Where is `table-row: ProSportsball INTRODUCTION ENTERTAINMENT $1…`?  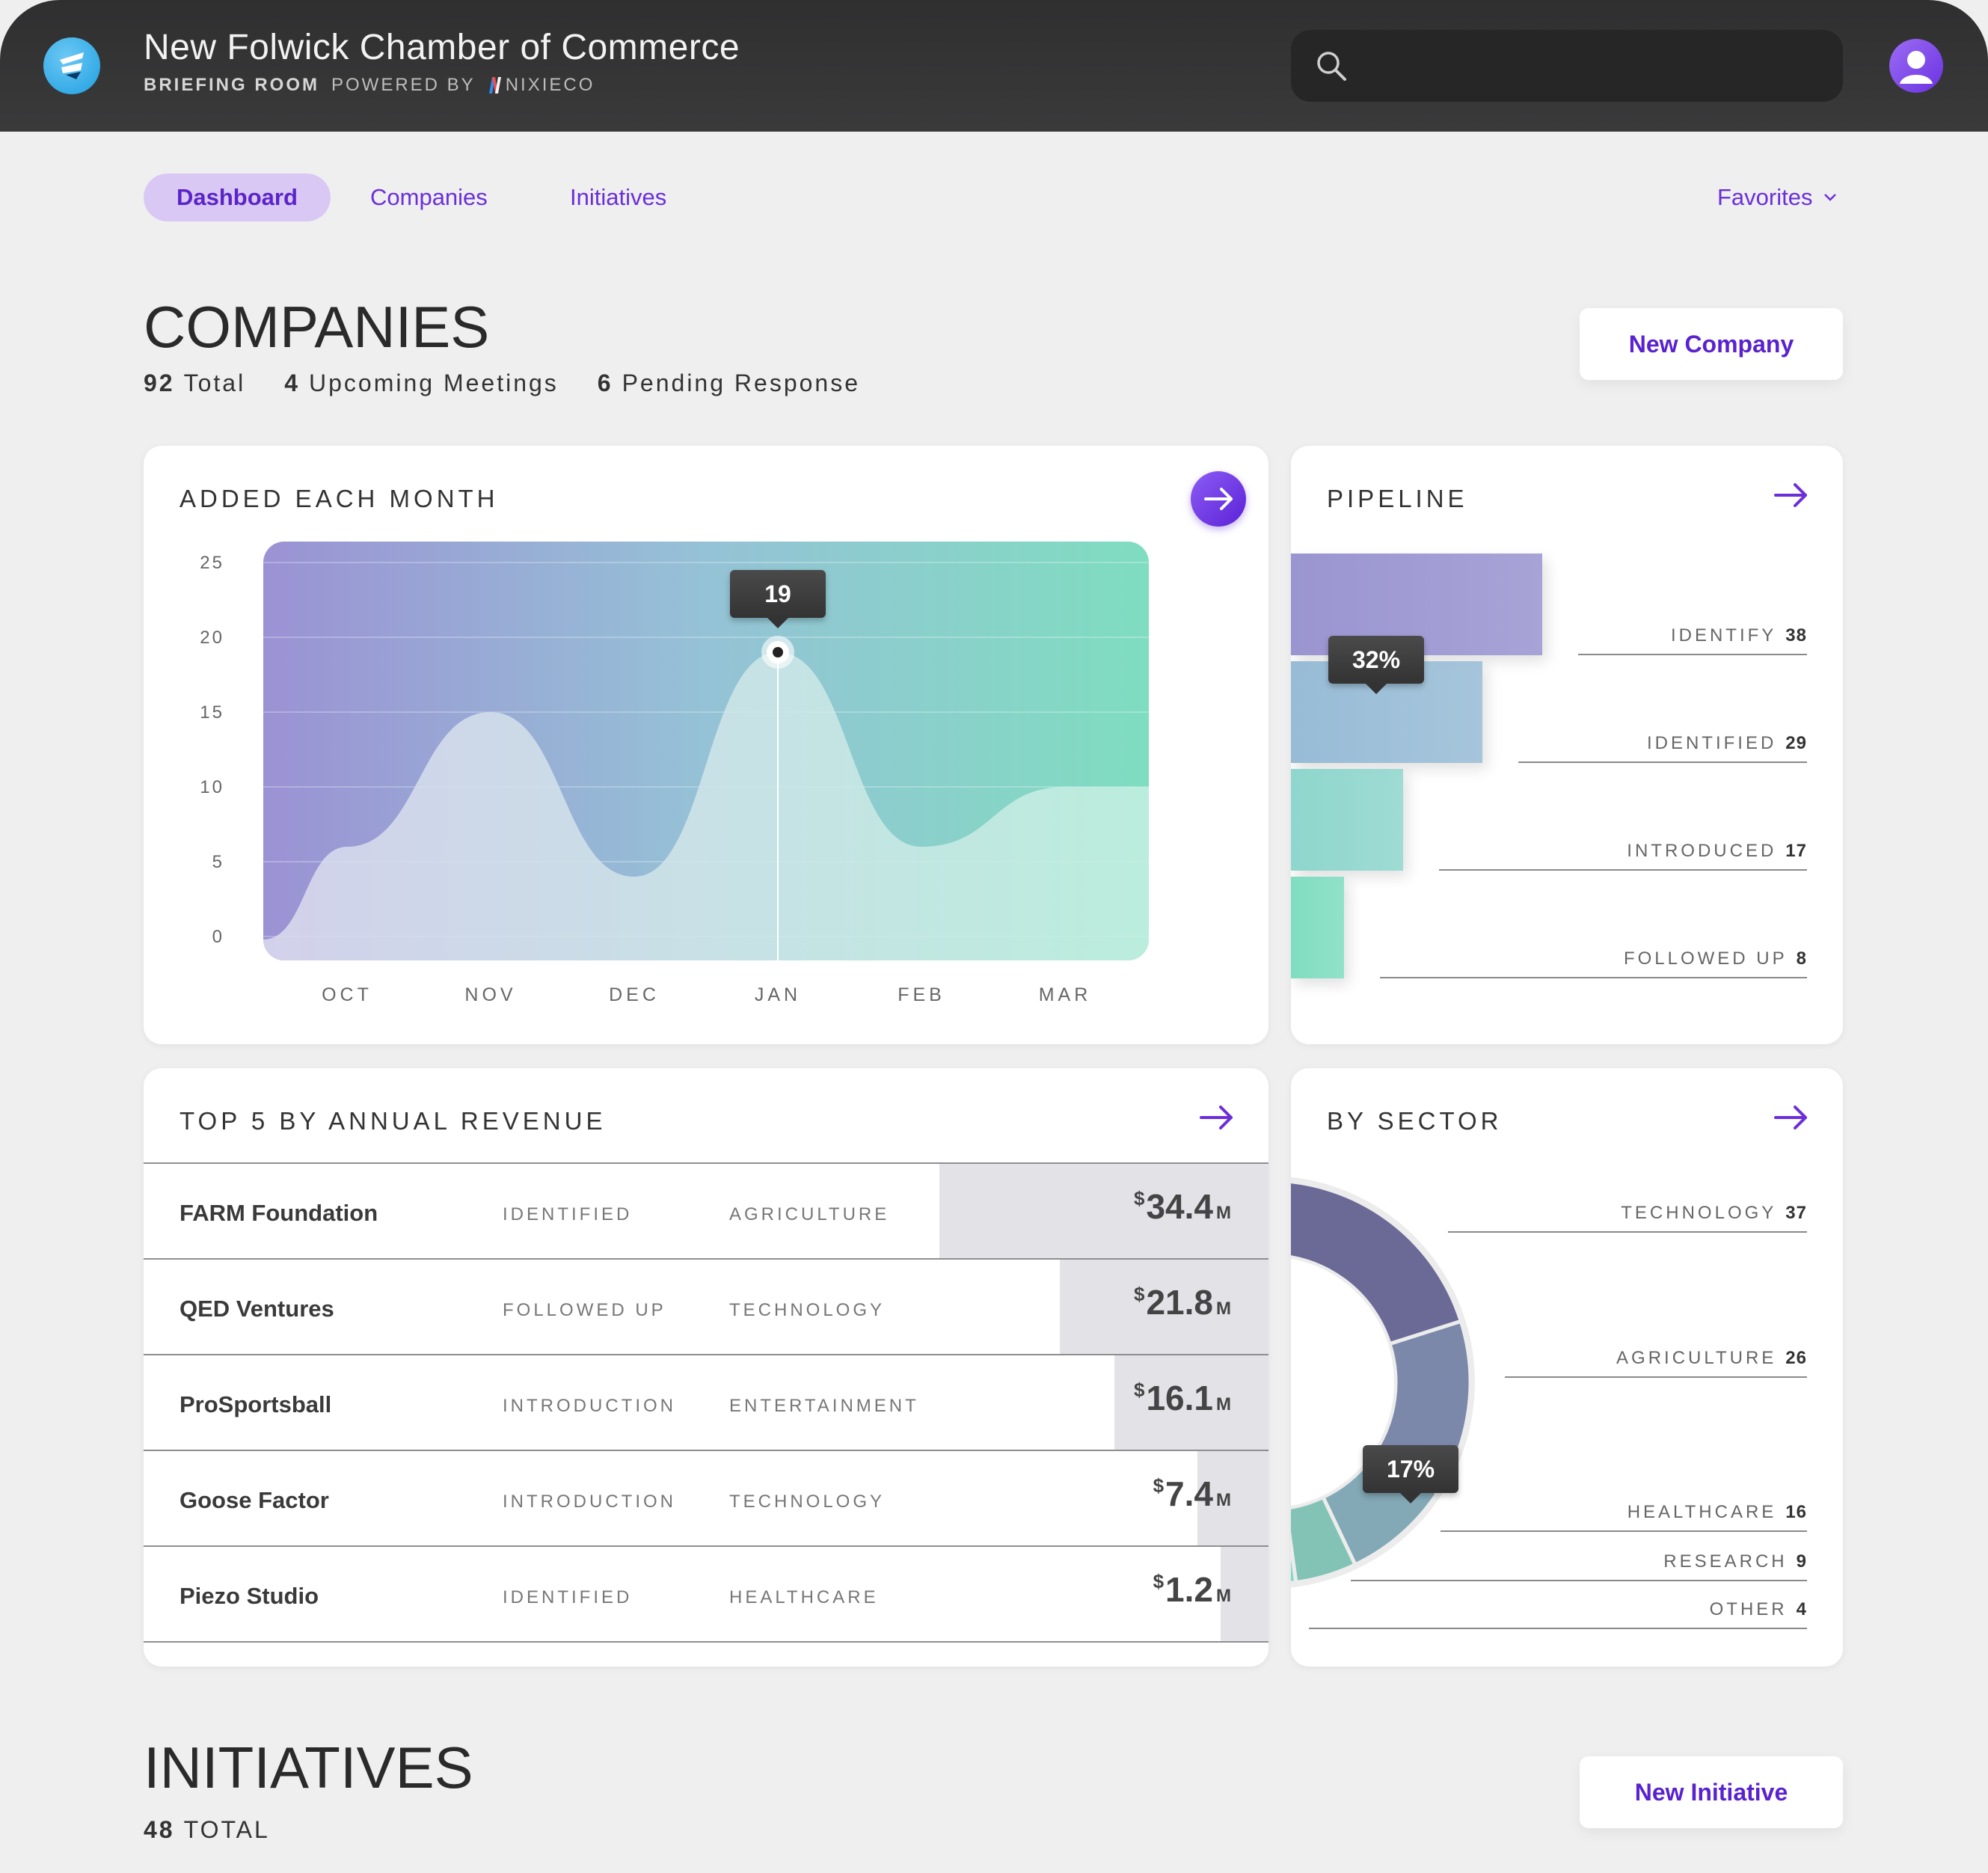
table-row: ProSportsball INTRODUCTION ENTERTAINMENT $1… is located at coordinates (706, 1402).